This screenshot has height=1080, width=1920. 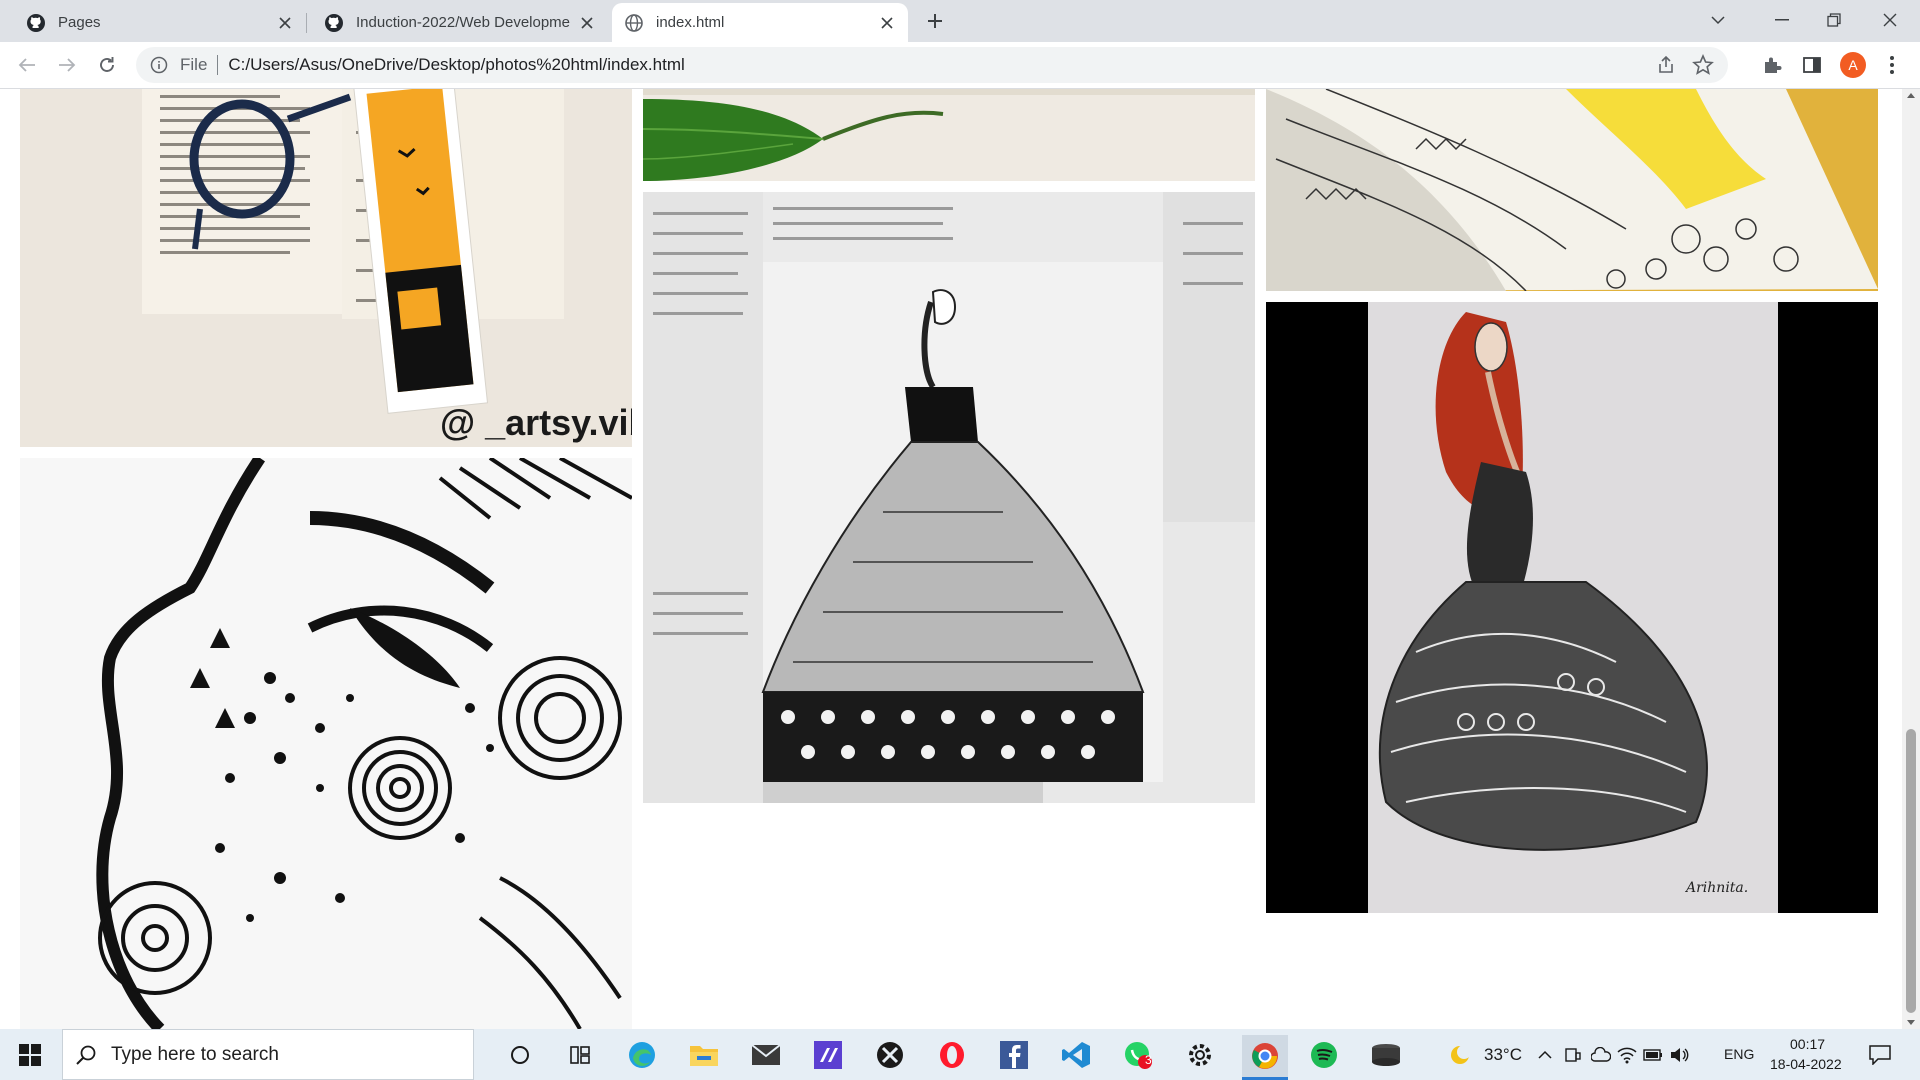 What do you see at coordinates (79, 22) in the screenshot?
I see `tab-title: Pages` at bounding box center [79, 22].